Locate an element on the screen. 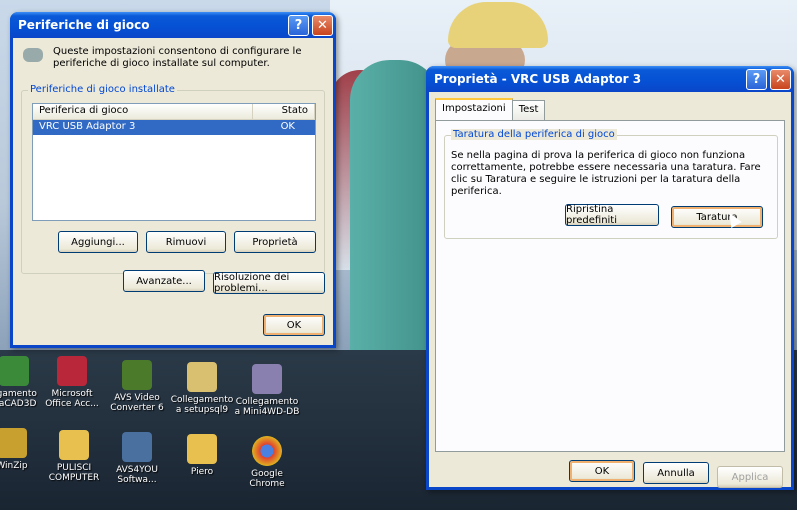 The width and height of the screenshot is (797, 510). column-header-status: Stato is located at coordinates (284, 111).